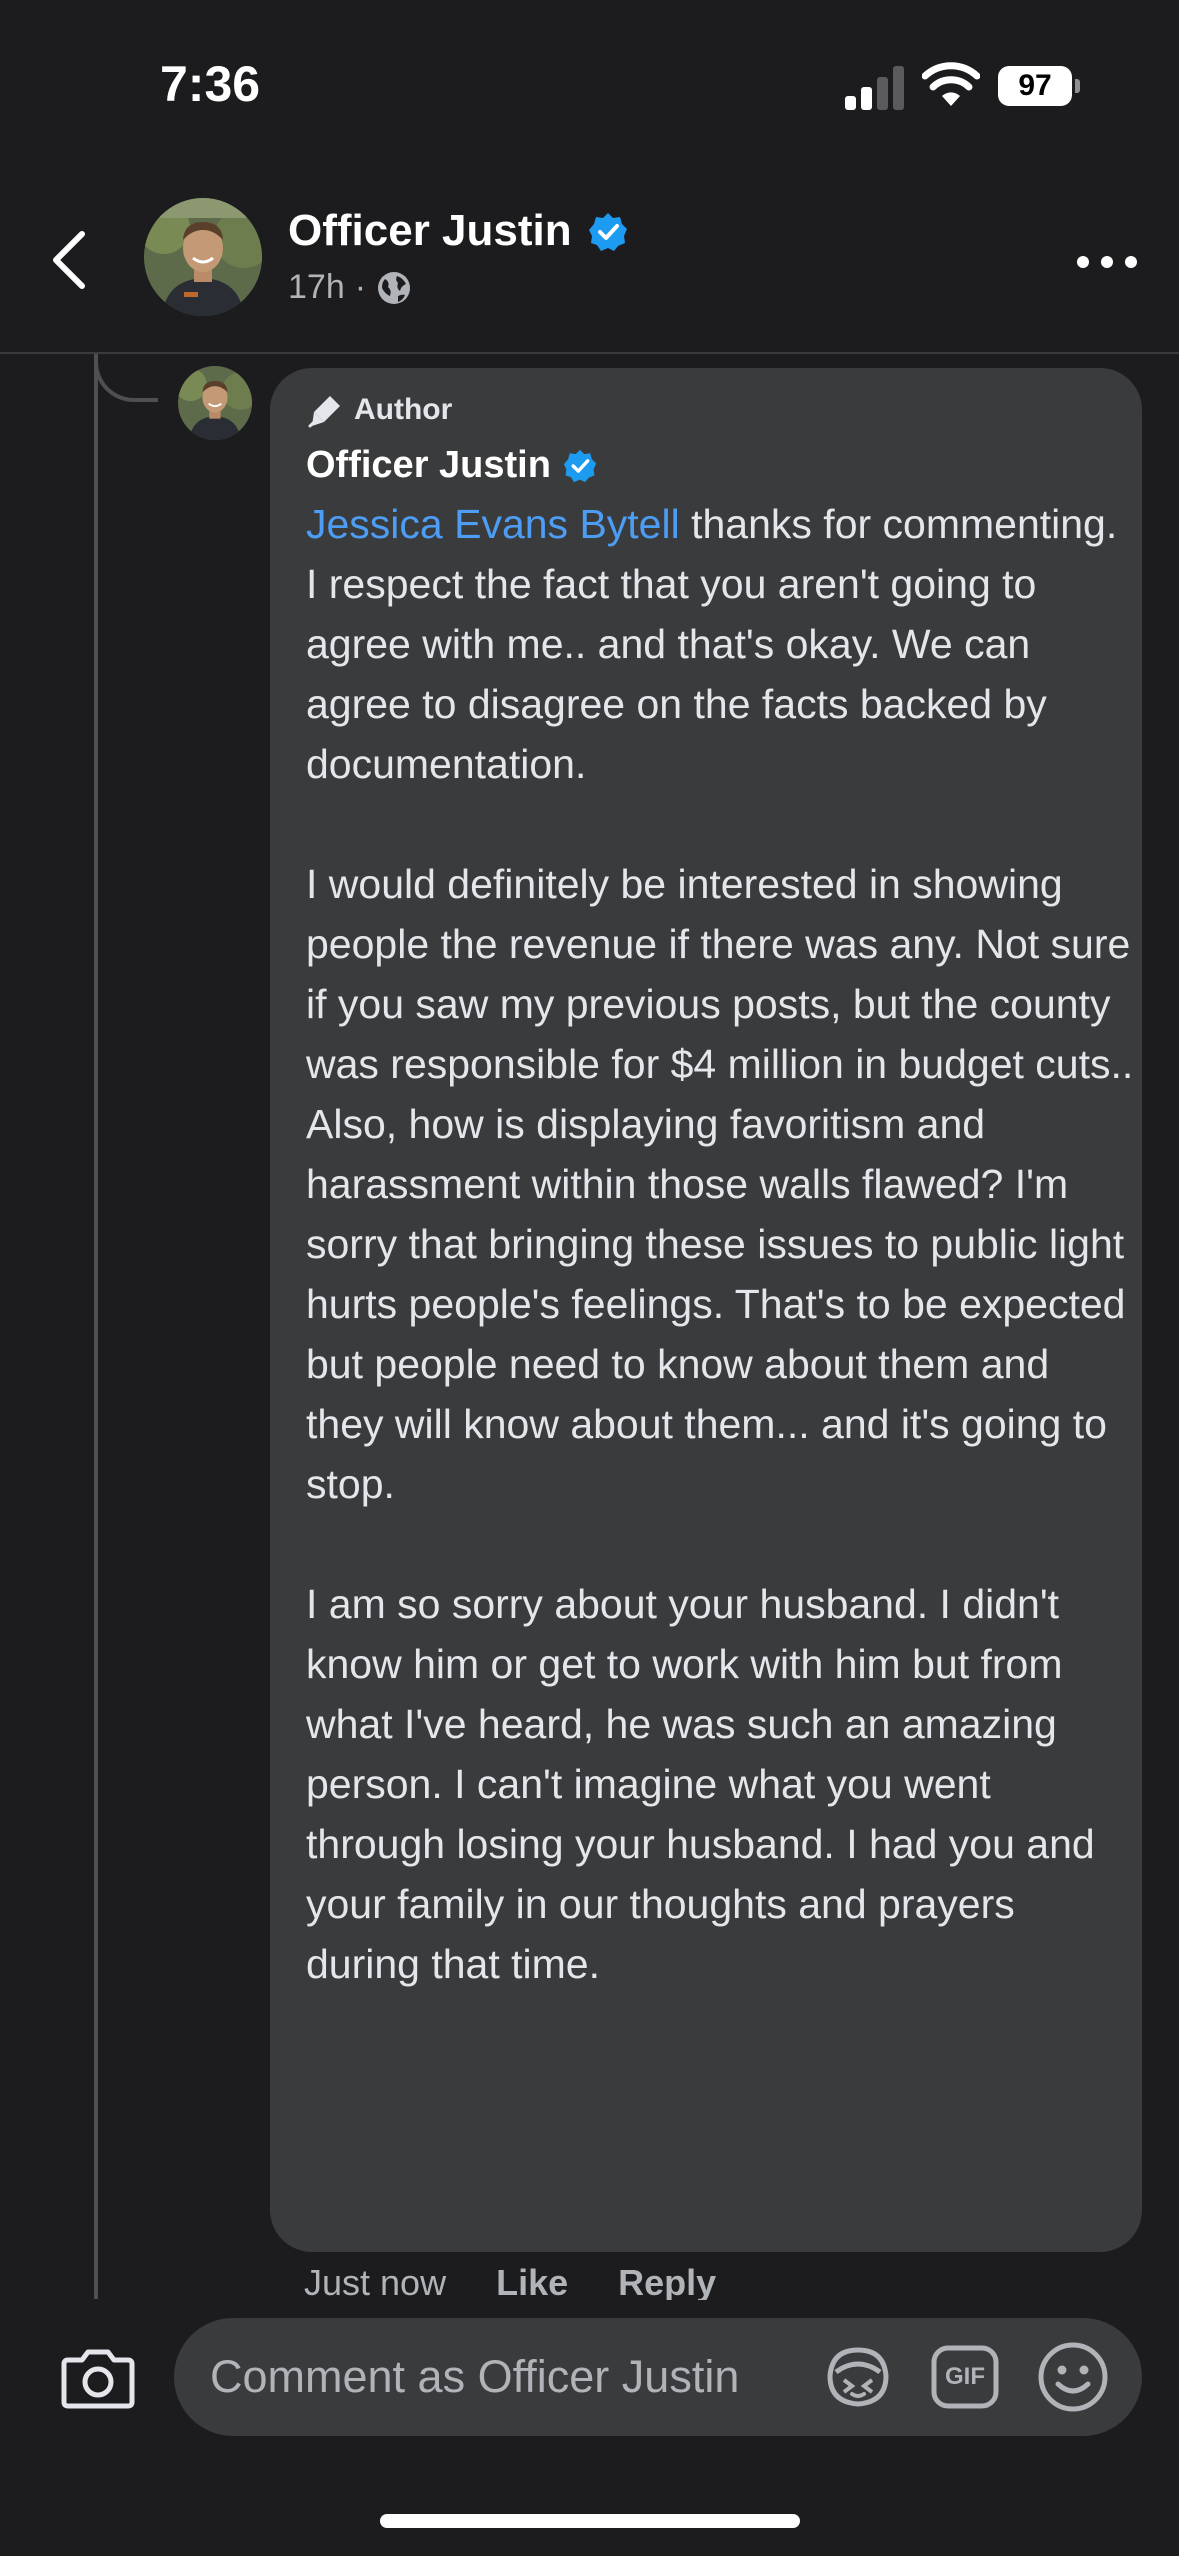 The height and width of the screenshot is (2556, 1179). What do you see at coordinates (589, 80) in the screenshot?
I see `status-bar: 7:36 97` at bounding box center [589, 80].